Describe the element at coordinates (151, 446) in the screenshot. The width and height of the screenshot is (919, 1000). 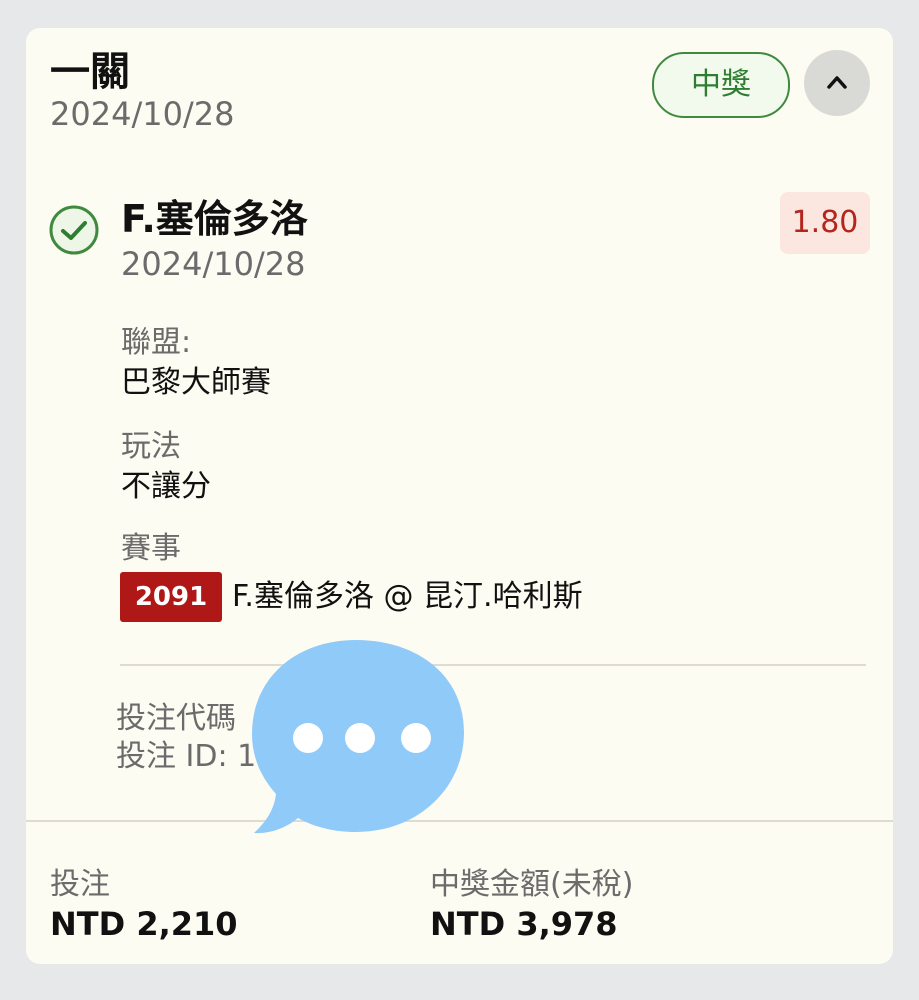
I see `bet-type-label: 玩法` at that location.